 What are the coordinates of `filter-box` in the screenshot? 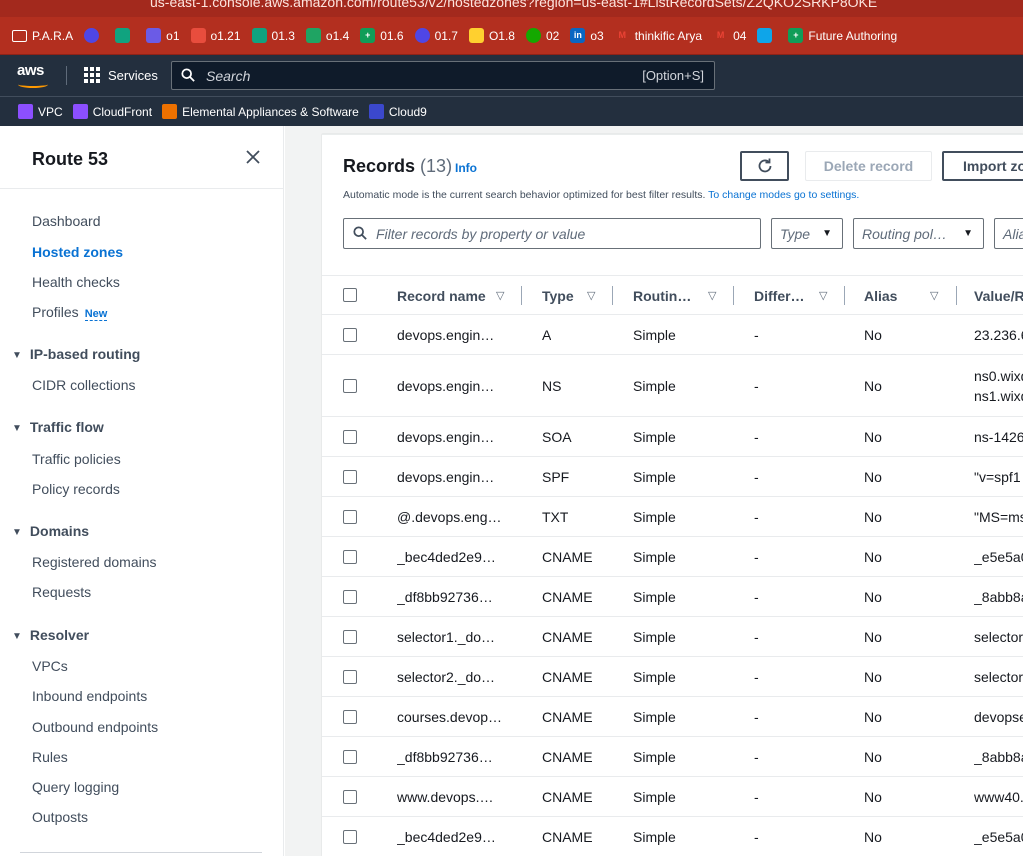 It's located at (552, 233).